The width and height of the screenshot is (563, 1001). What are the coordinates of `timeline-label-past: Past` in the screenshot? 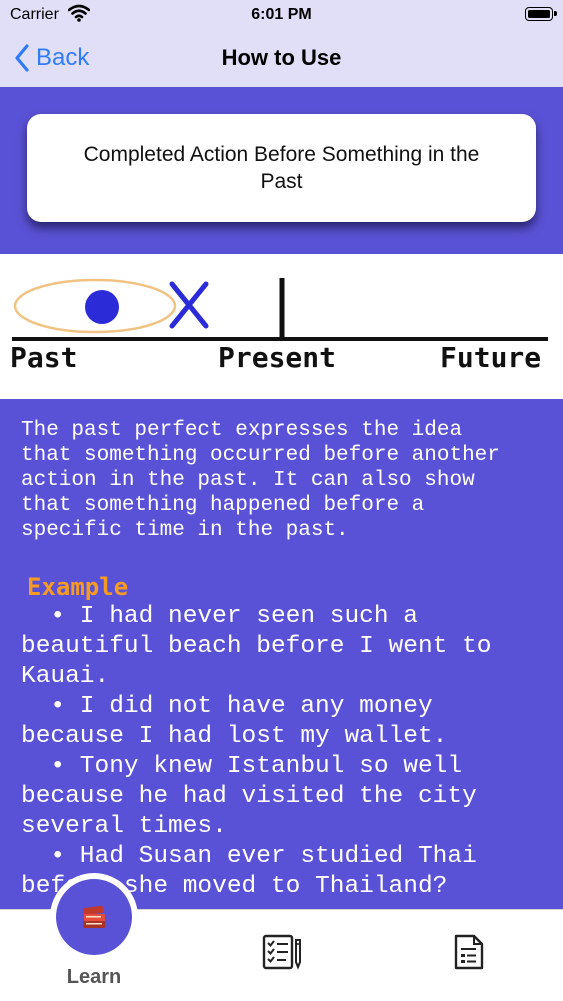 It's located at (44, 357).